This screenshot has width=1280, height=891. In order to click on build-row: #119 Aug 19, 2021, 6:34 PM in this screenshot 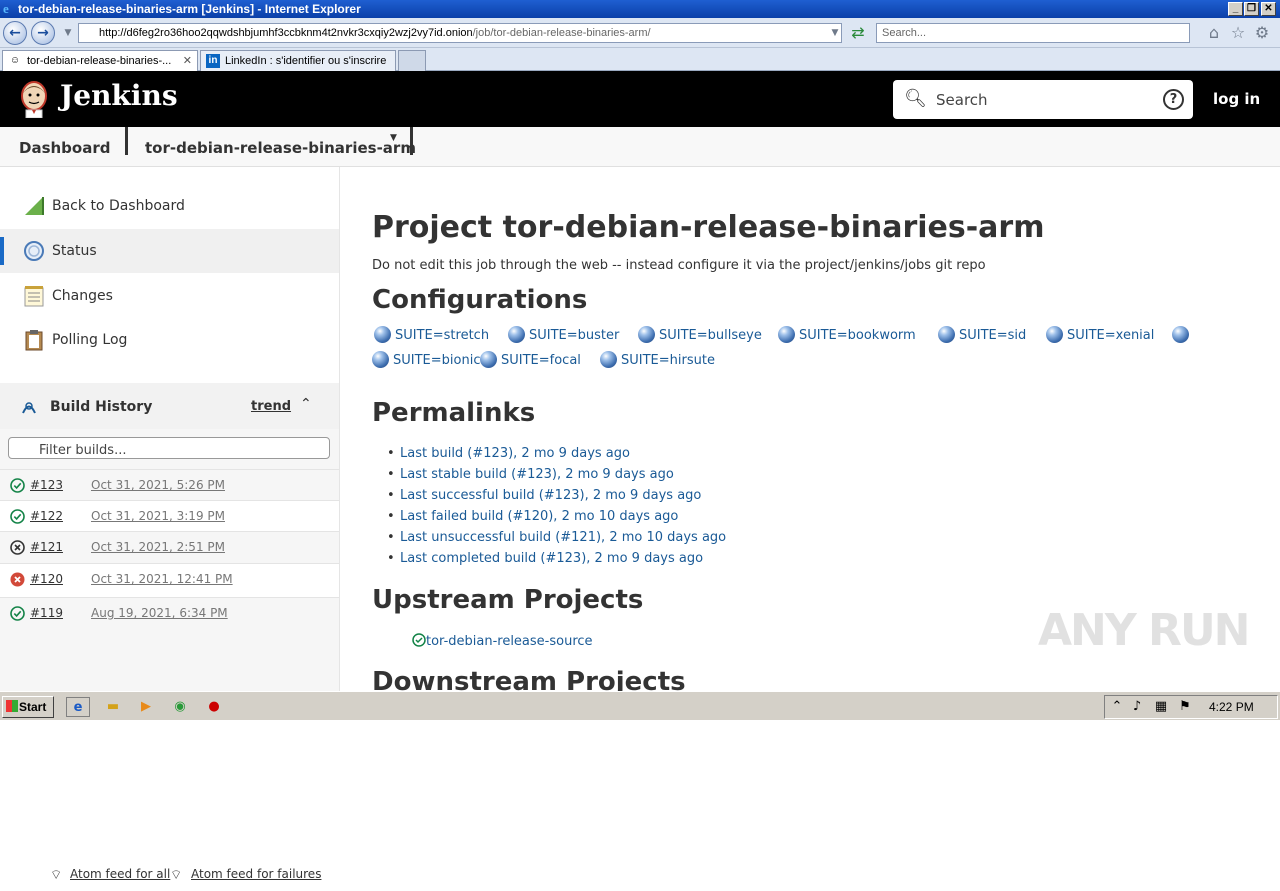, I will do `click(169, 612)`.